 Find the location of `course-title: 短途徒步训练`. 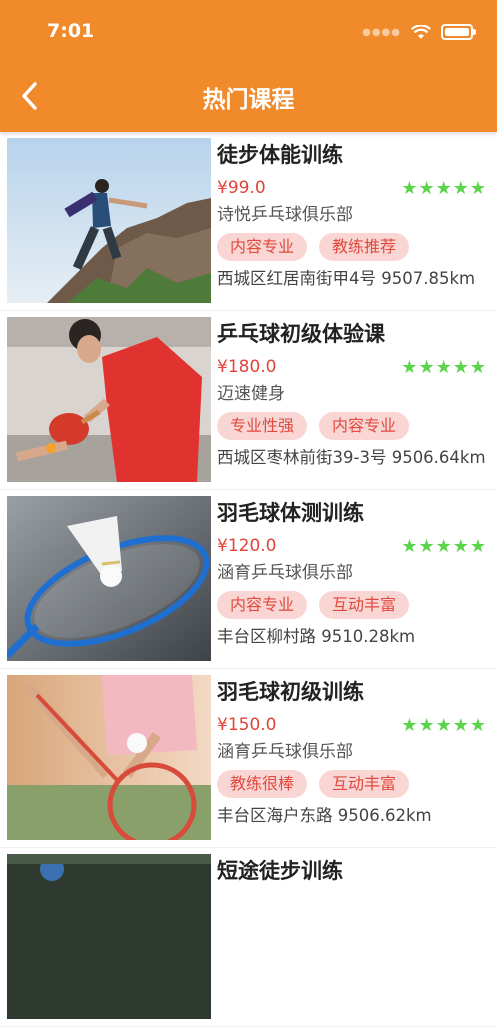

course-title: 短途徒步训练 is located at coordinates (280, 871).